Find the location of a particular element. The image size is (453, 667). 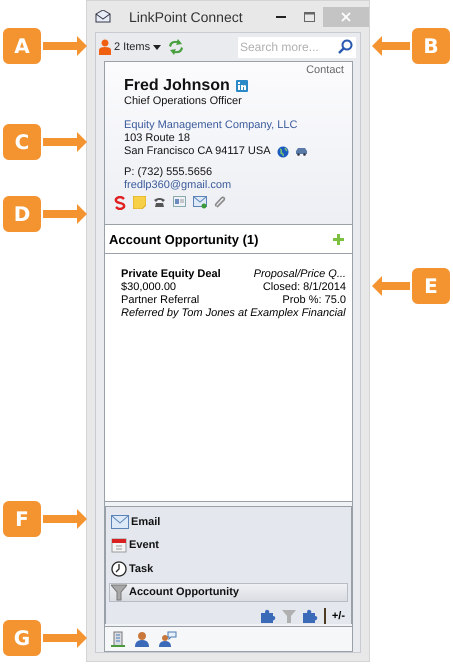

callout-badge: G is located at coordinates (22, 638).